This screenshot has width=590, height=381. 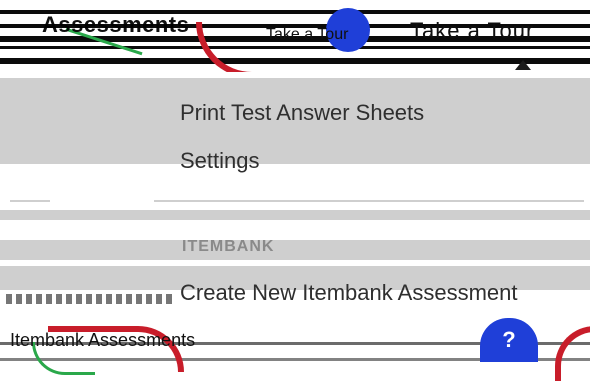 I want to click on caret-up-icon, so click(x=523, y=65).